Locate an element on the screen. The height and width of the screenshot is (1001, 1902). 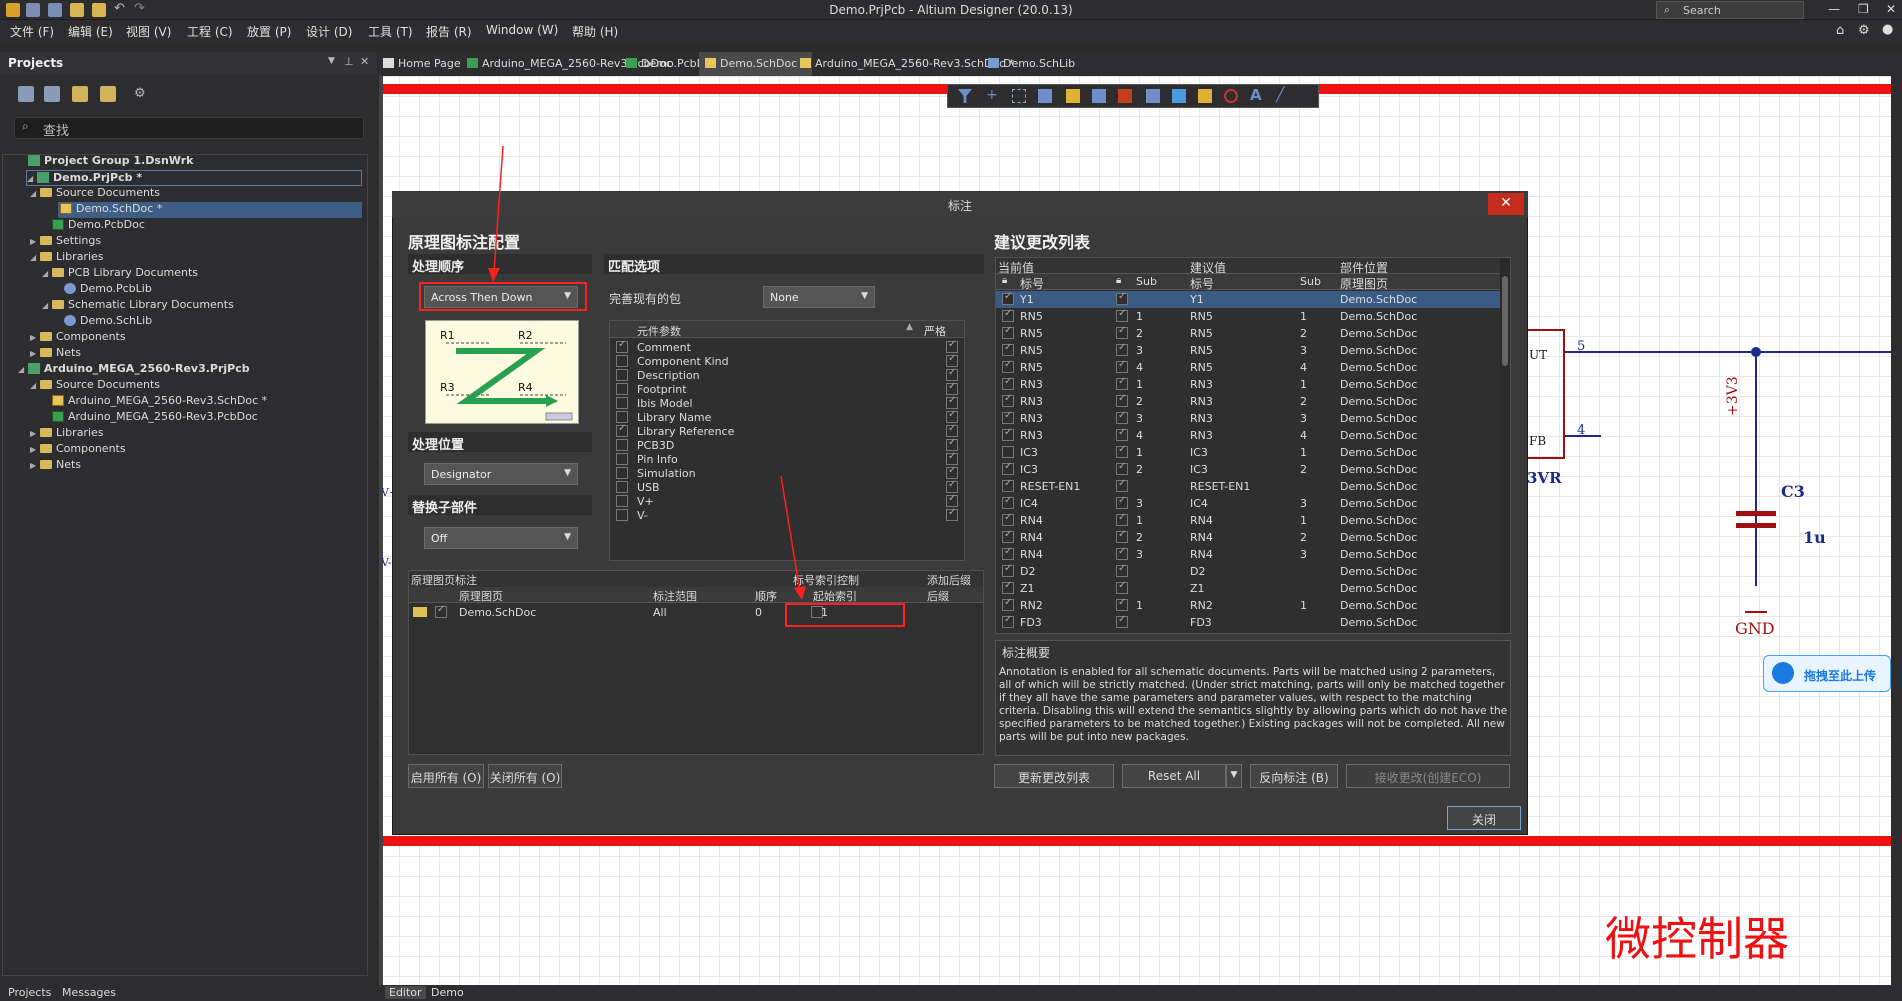
tree-item: Demo.PcbLib is located at coordinates (184, 290).